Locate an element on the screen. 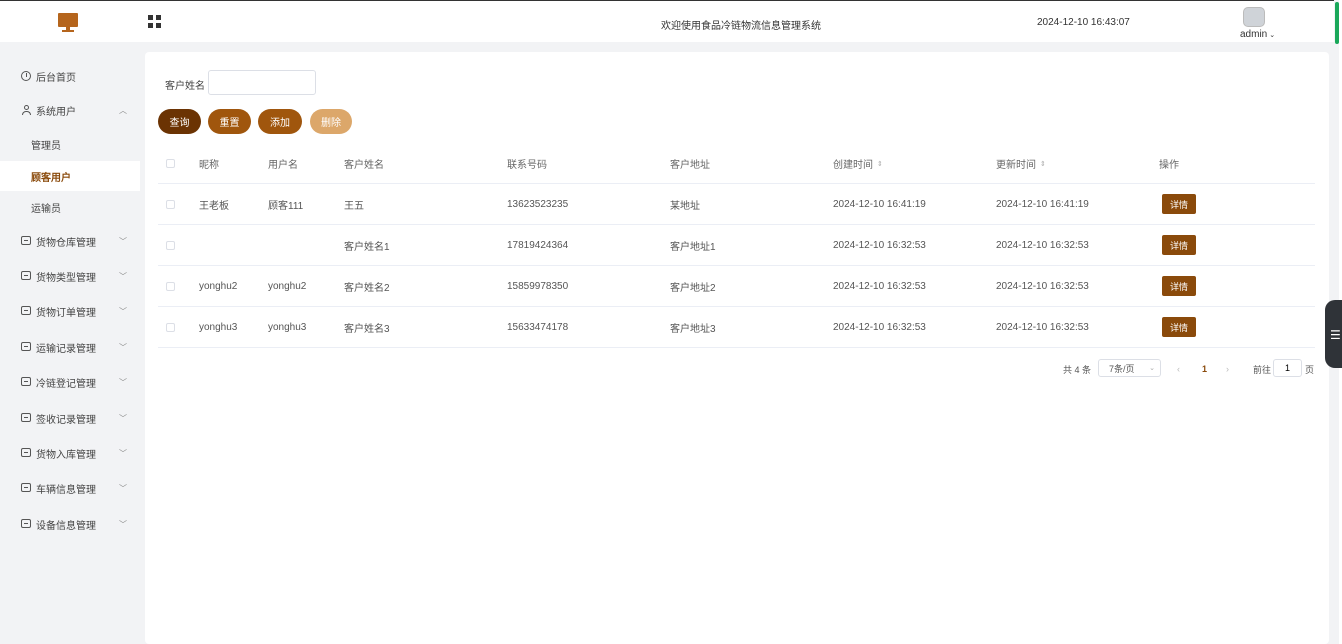  sidebar-item-coldchain: 冷链登记管理 ﹀ is located at coordinates (70, 382).